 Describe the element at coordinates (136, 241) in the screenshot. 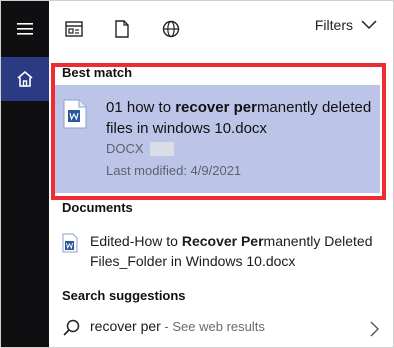

I see `doc-title-part: Edited-How to` at that location.